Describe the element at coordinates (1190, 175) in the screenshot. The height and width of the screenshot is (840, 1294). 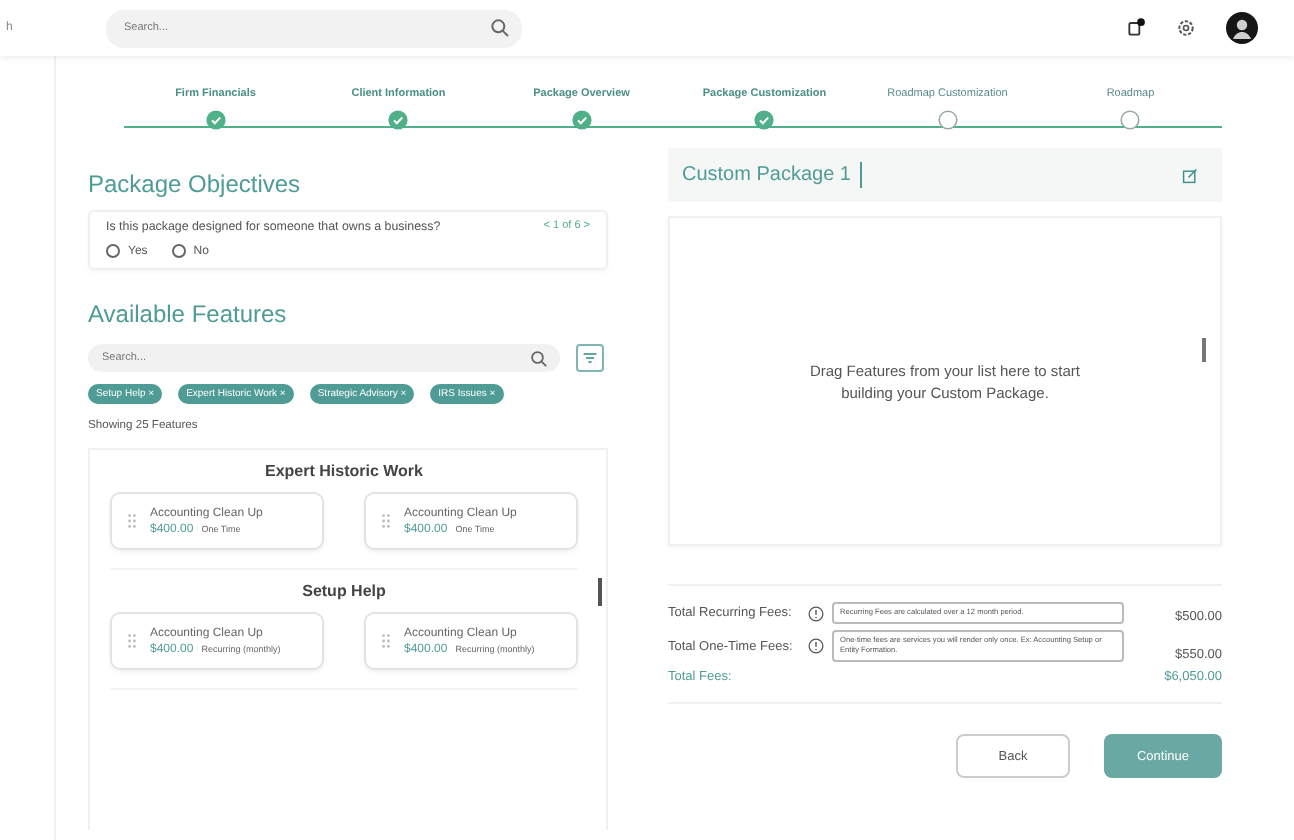
I see `edit-icon` at that location.